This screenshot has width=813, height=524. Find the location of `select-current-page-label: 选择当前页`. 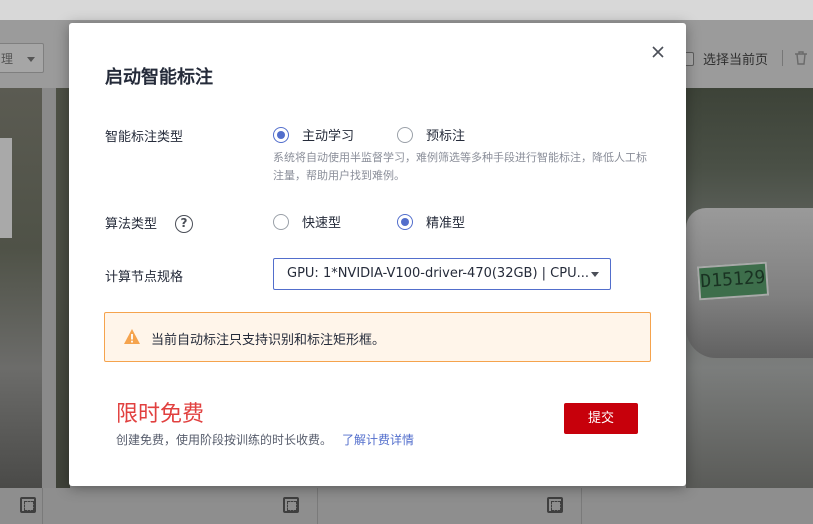

select-current-page-label: 选择当前页 is located at coordinates (735, 58).